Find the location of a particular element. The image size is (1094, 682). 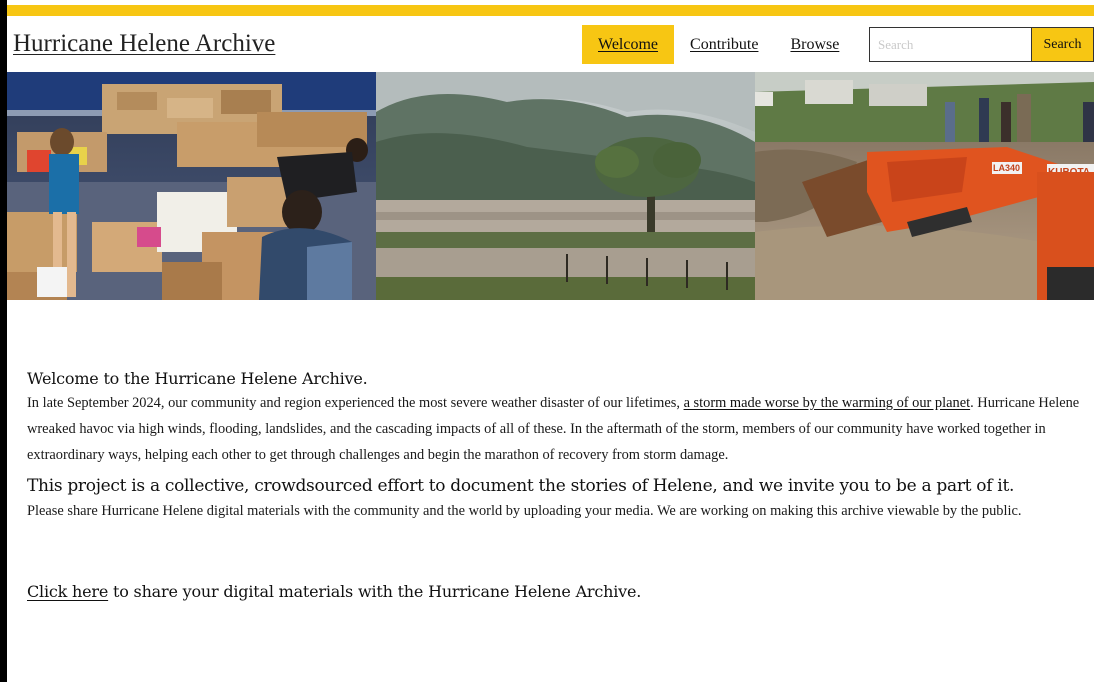

site-title-link: Hurricane Helene Archive is located at coordinates (144, 44).